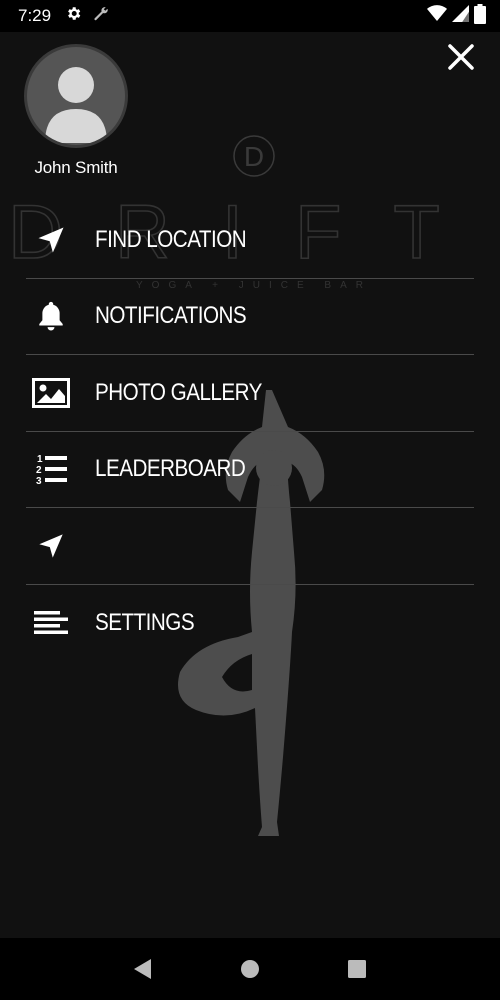  Describe the element at coordinates (250, 470) in the screenshot. I see `menu-item-leaderboard: 1 2 3 LEADERBOARD` at that location.